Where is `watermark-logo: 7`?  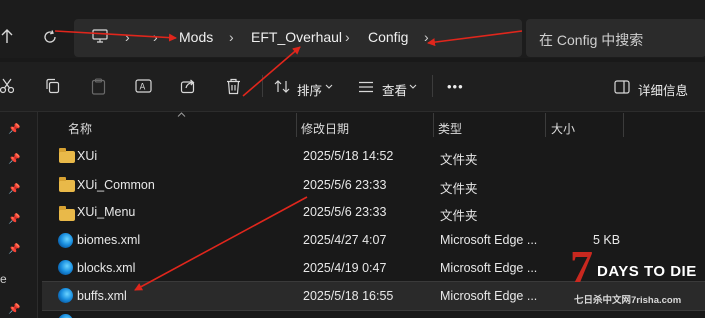
watermark-logo: 7 is located at coordinates (581, 266).